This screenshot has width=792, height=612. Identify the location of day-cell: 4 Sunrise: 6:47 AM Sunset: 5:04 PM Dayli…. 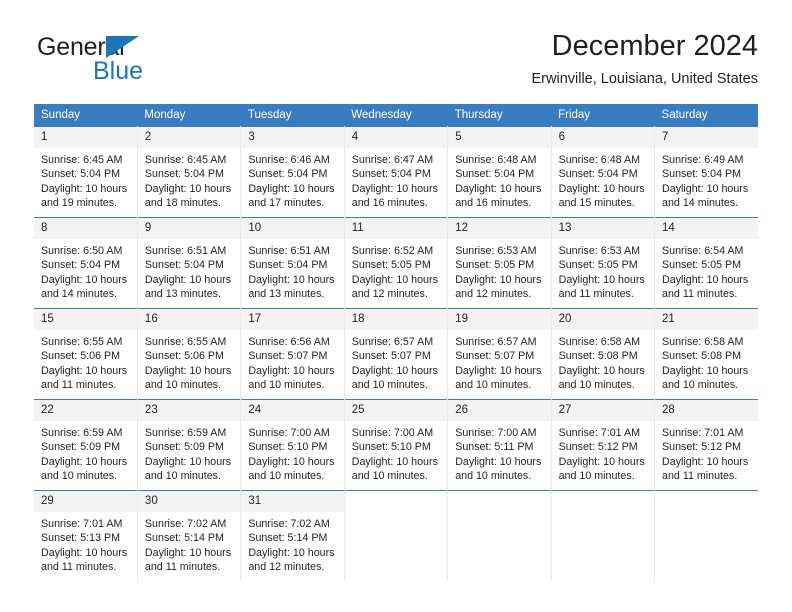
(396, 172).